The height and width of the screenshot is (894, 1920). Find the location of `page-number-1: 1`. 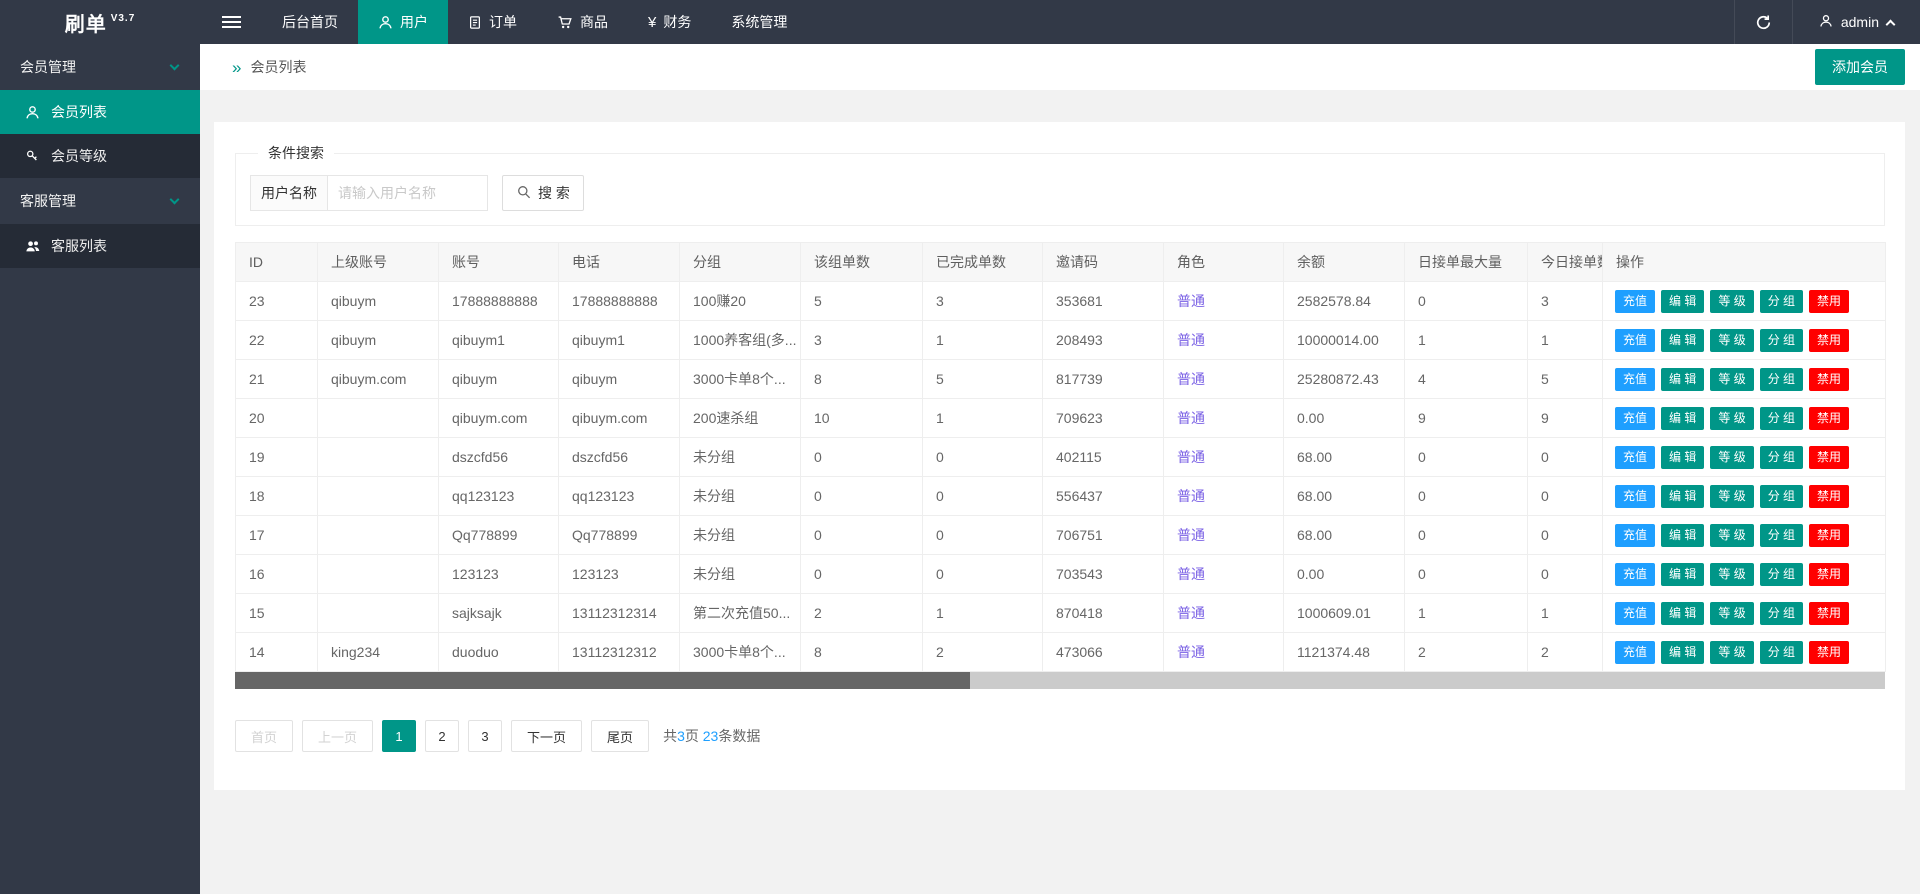

page-number-1: 1 is located at coordinates (399, 736).